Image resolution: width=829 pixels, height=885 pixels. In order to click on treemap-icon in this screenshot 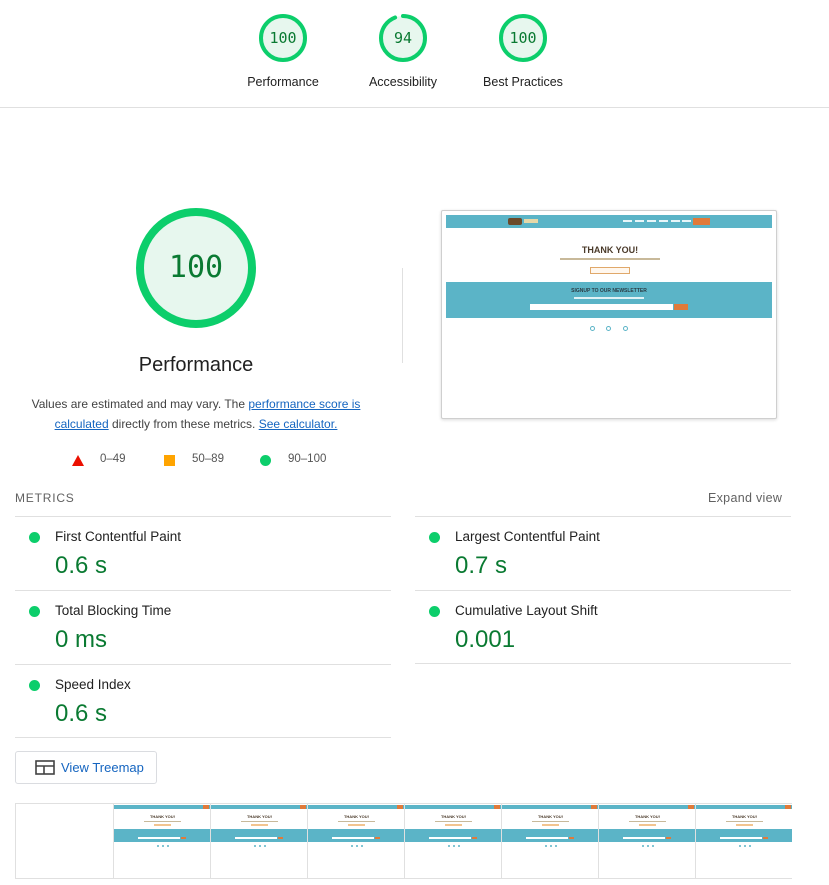, I will do `click(45, 767)`.